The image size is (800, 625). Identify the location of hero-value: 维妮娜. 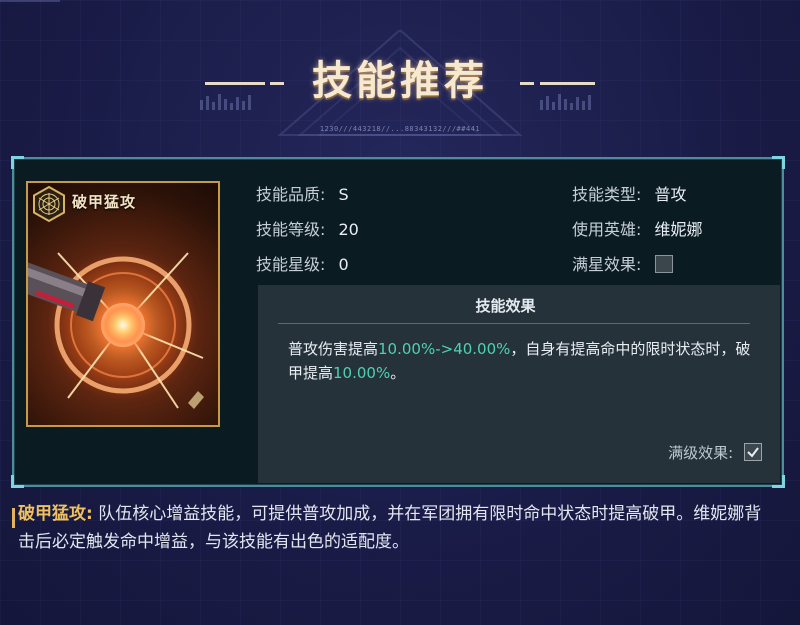
(678, 229).